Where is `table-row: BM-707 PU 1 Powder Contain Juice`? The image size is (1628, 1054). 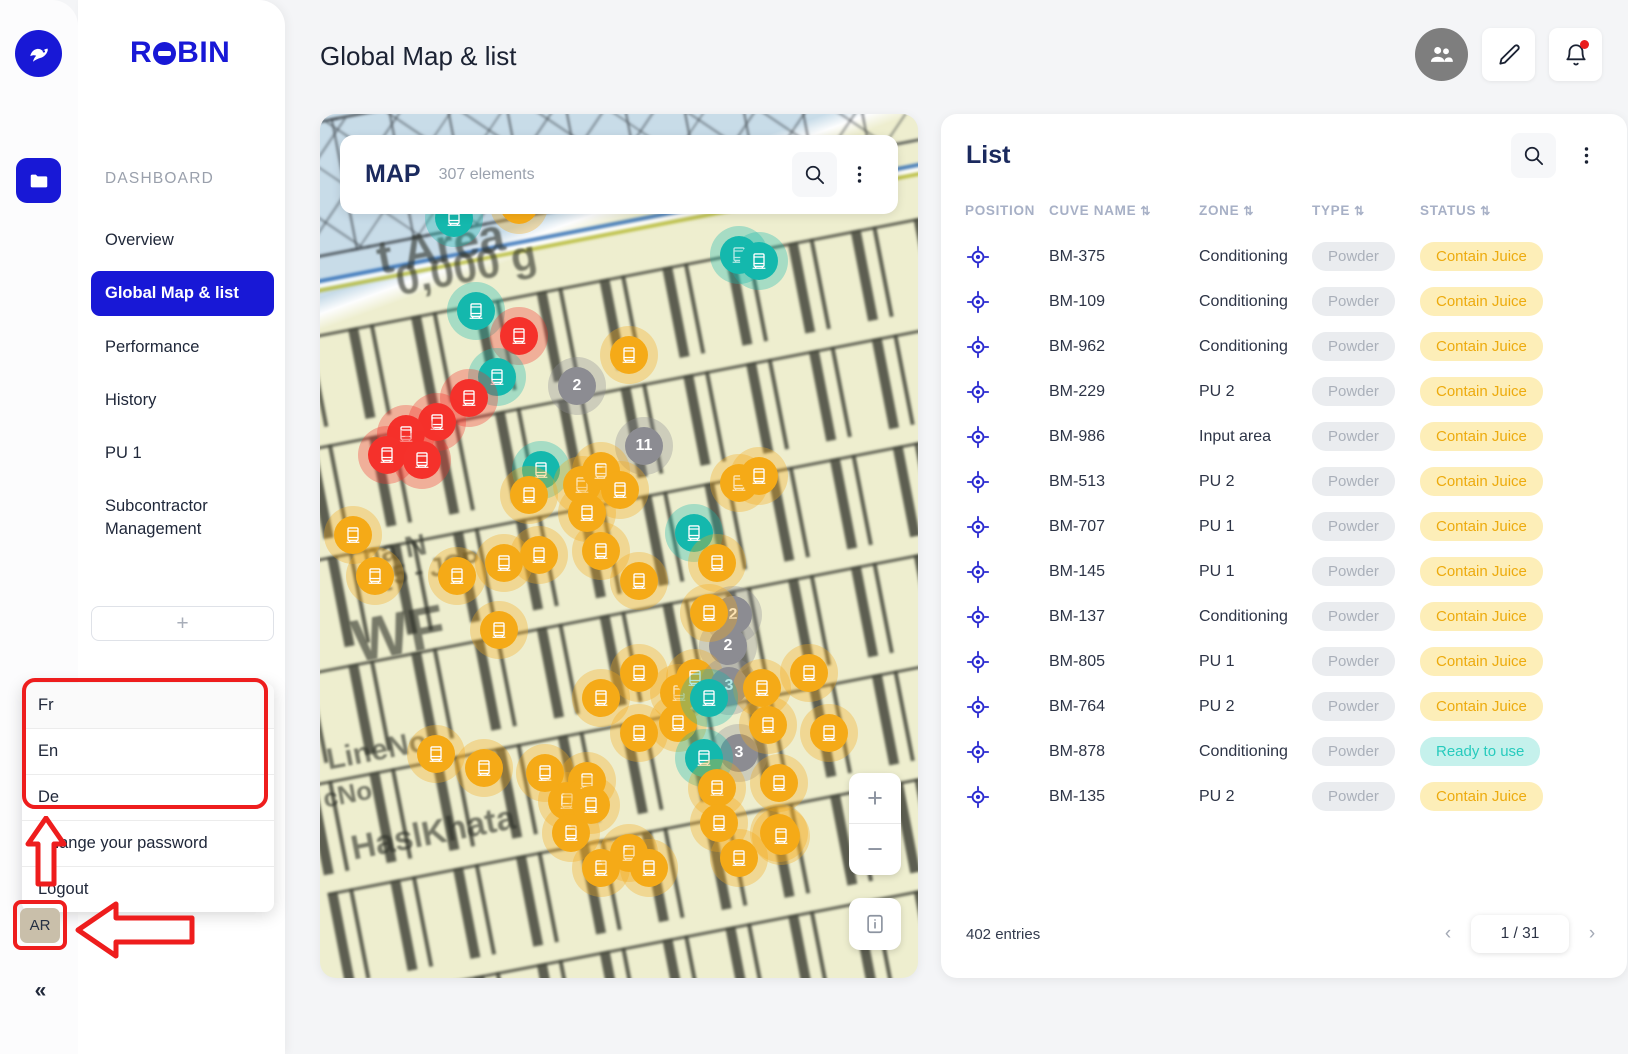
table-row: BM-707 PU 1 Powder Contain Juice is located at coordinates (1284, 526).